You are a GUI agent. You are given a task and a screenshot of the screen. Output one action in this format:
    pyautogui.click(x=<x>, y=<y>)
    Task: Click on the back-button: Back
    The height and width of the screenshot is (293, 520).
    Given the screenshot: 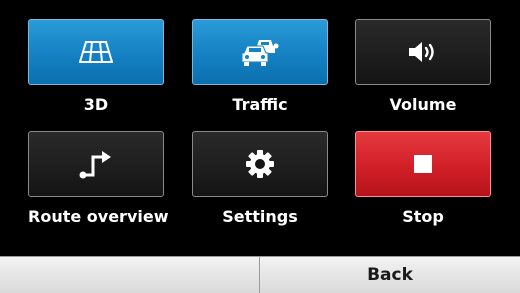 What is the action you would take?
    pyautogui.click(x=390, y=275)
    